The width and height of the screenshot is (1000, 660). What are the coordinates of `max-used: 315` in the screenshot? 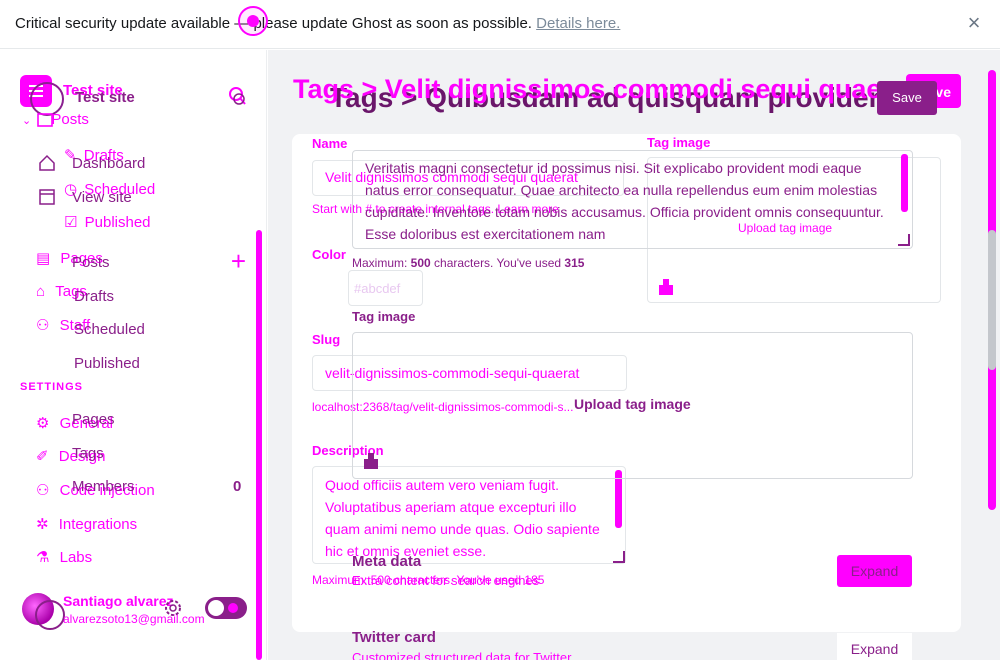 It's located at (574, 263).